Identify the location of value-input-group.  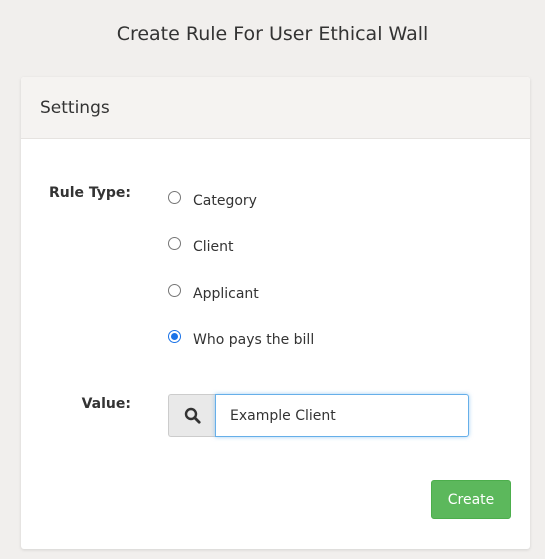
(318, 415).